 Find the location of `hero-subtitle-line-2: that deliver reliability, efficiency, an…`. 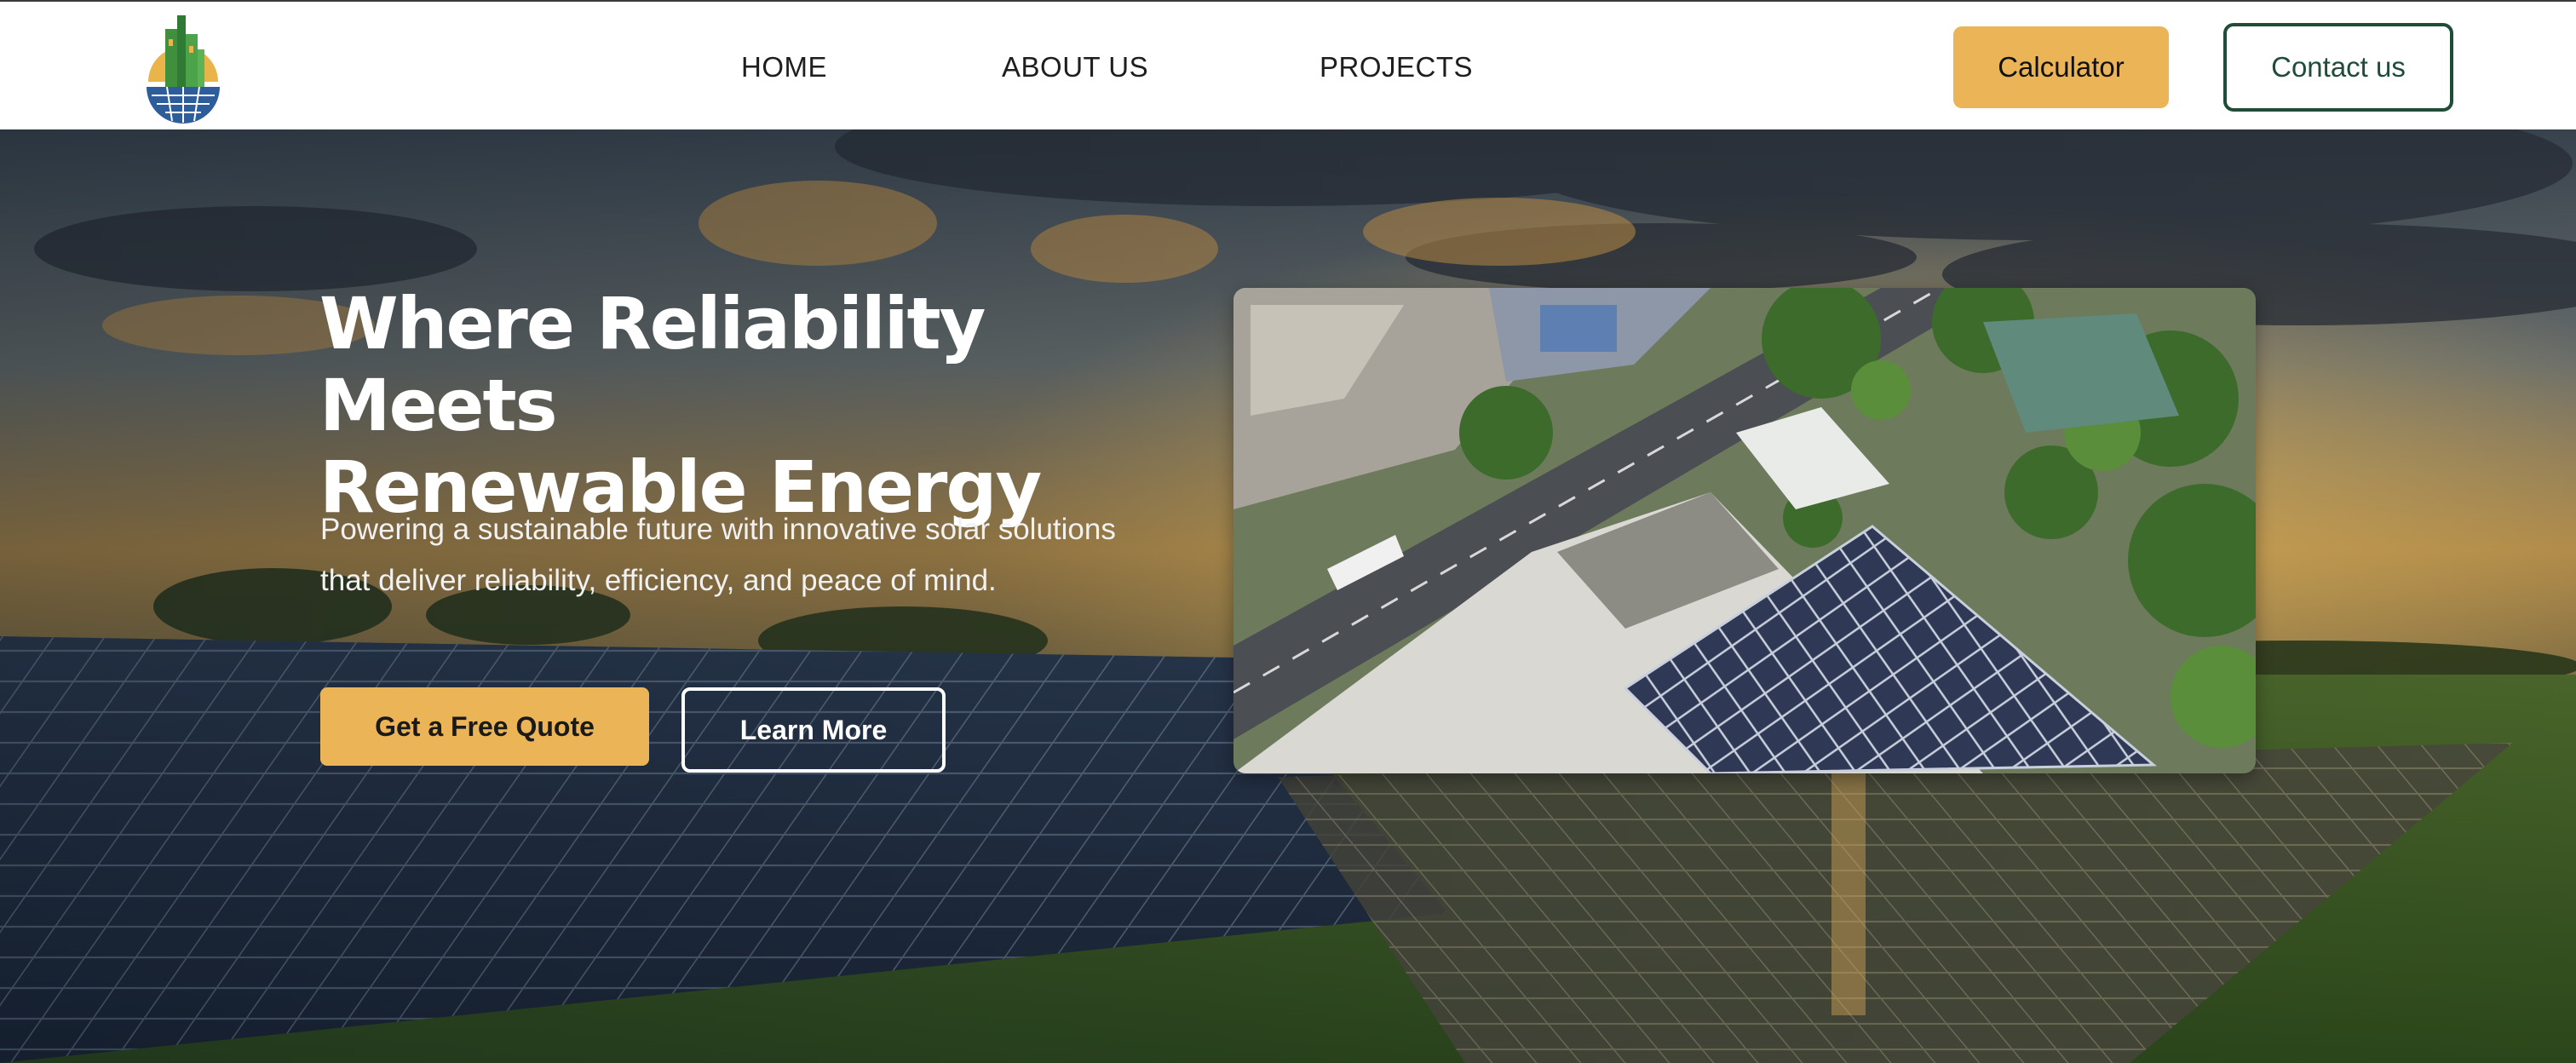

hero-subtitle-line-2: that deliver reliability, efficiency, an… is located at coordinates (659, 580).